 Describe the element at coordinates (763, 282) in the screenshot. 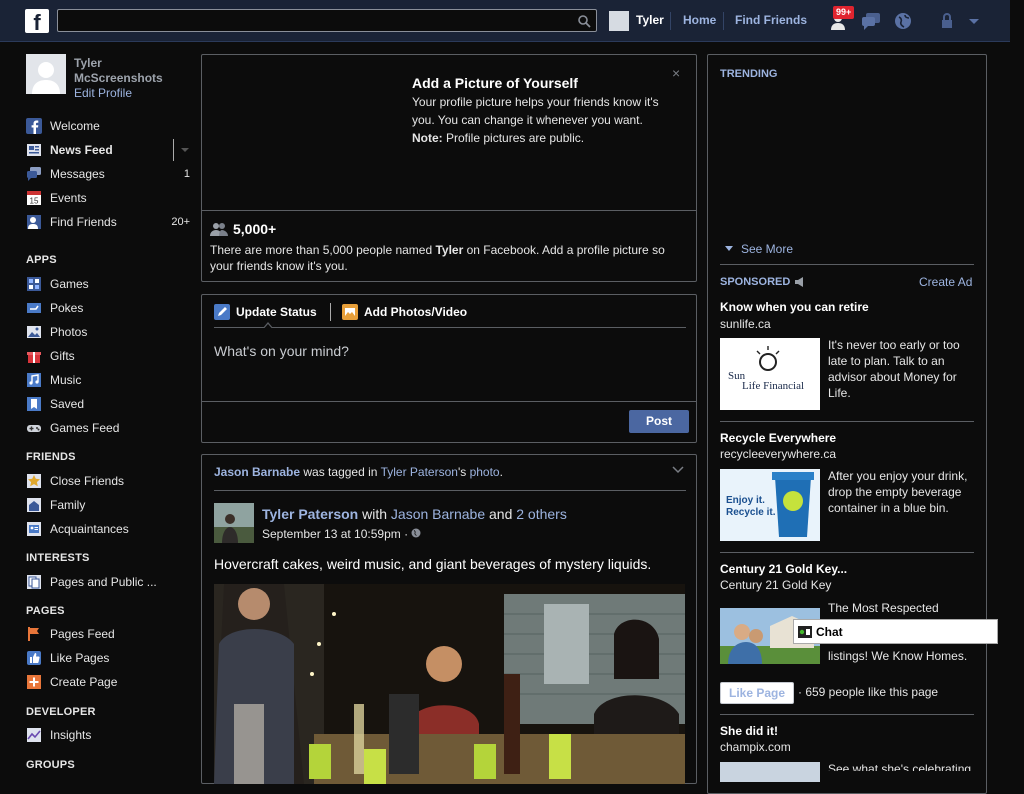

I see `sponsored-heading: SPONSORED` at that location.